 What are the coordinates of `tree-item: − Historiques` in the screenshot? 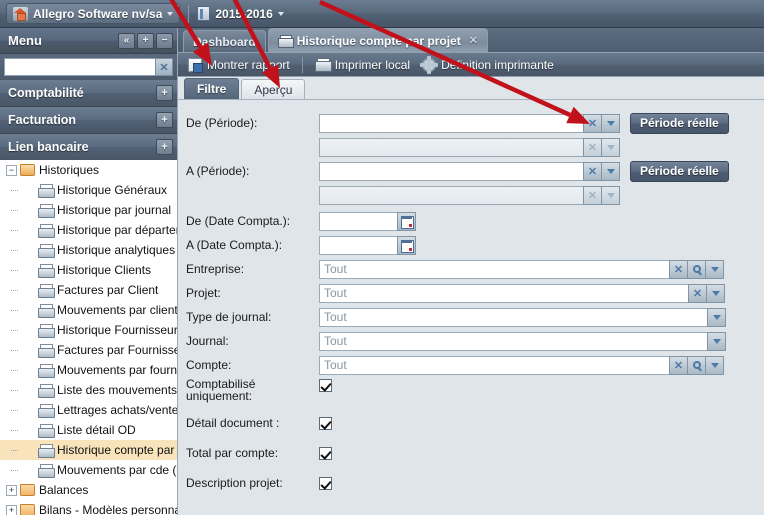 It's located at (88, 170).